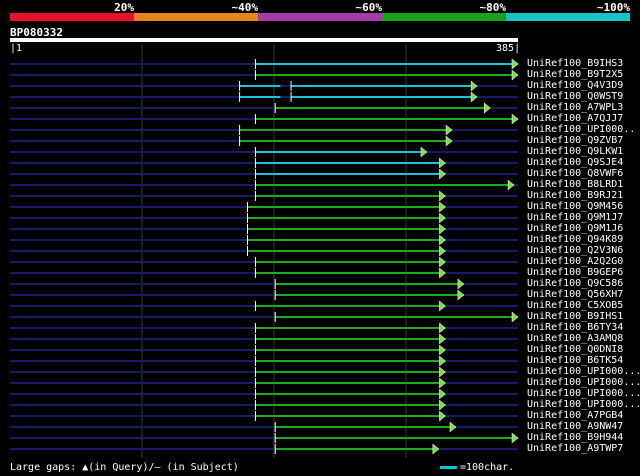 The height and width of the screenshot is (476, 640). I want to click on hit-label: UniRef100_A2Q2G0, so click(575, 261).